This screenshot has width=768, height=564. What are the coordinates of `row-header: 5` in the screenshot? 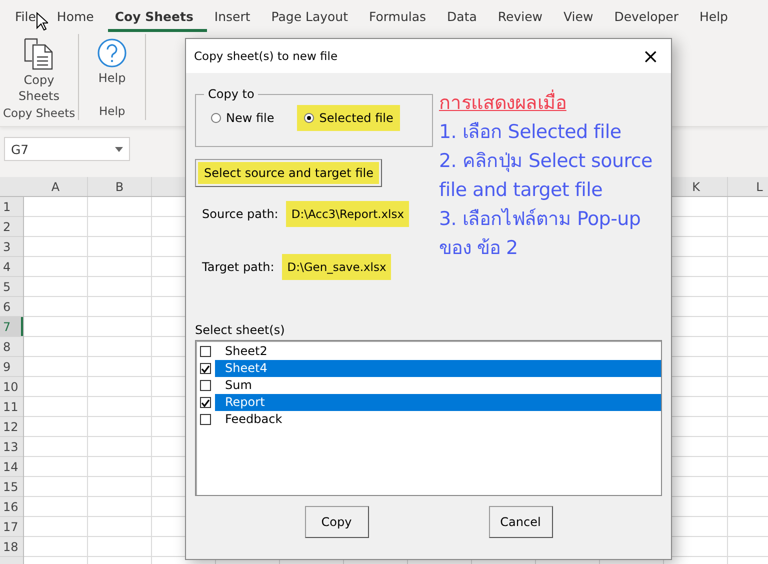 It's located at (11, 287).